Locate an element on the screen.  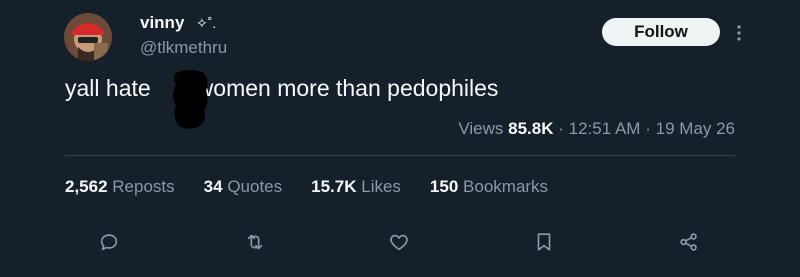
tweet-text: yall hate women more than pedophiles is located at coordinates (281, 88).